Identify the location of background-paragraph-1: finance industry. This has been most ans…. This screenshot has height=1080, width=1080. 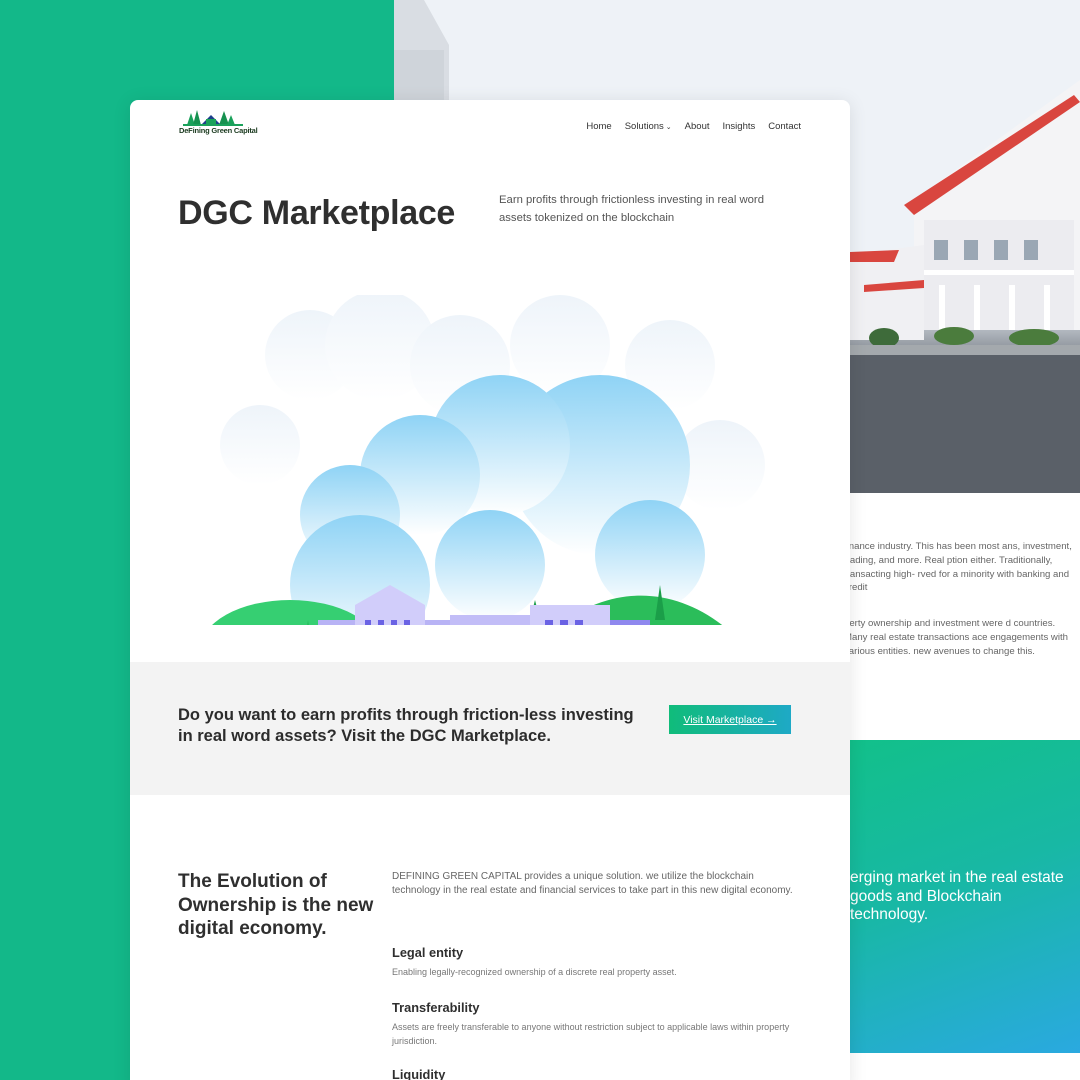
(958, 567).